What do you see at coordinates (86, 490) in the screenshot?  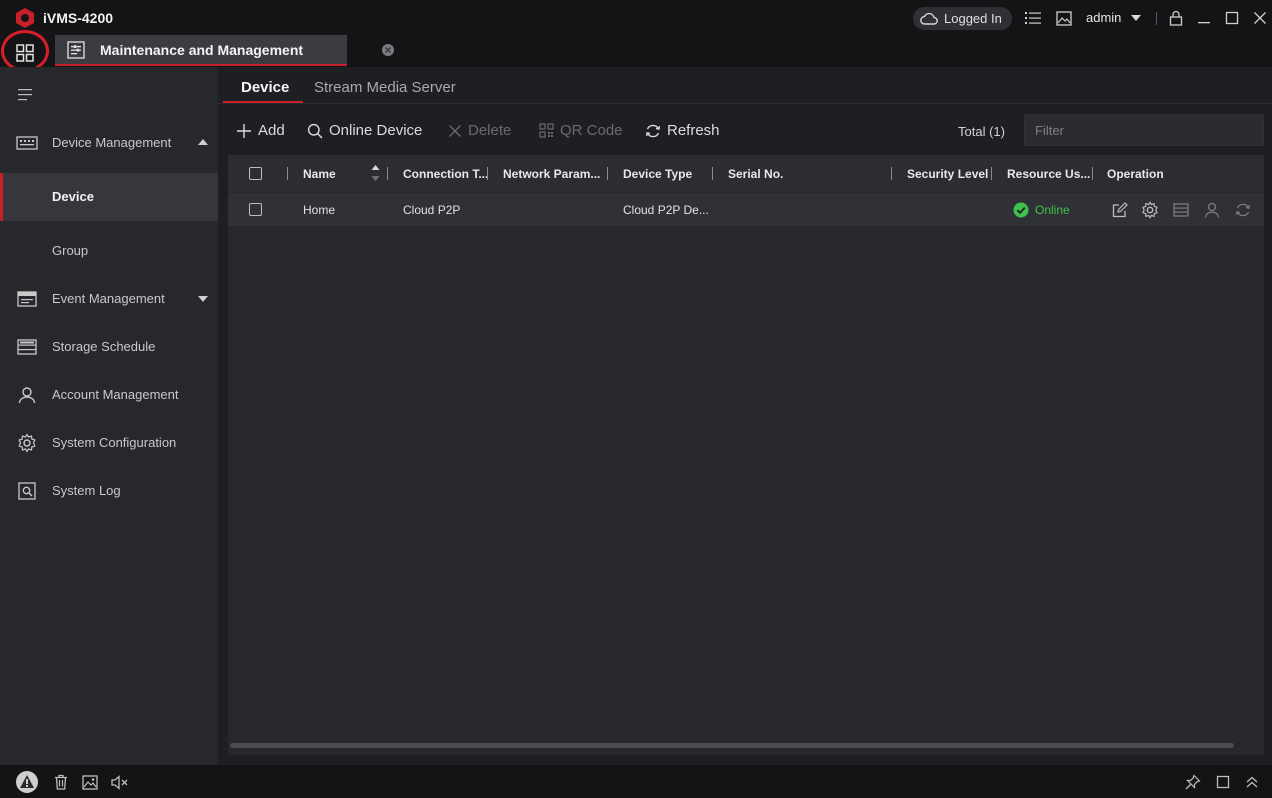 I see `sidebar-item-label: System Log` at bounding box center [86, 490].